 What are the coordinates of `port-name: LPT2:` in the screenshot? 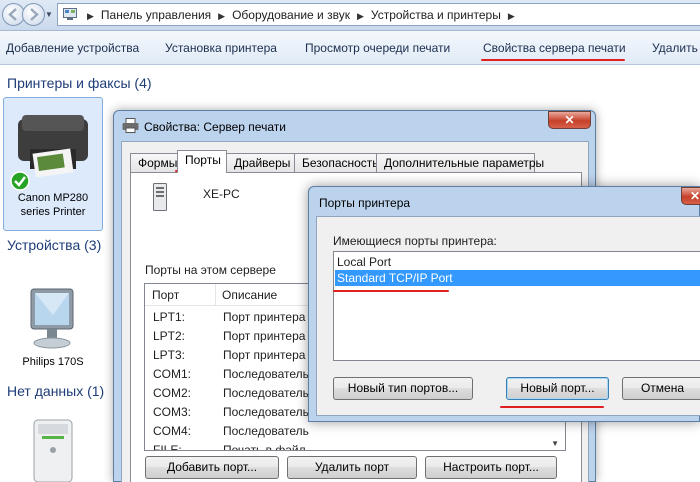 It's located at (169, 336).